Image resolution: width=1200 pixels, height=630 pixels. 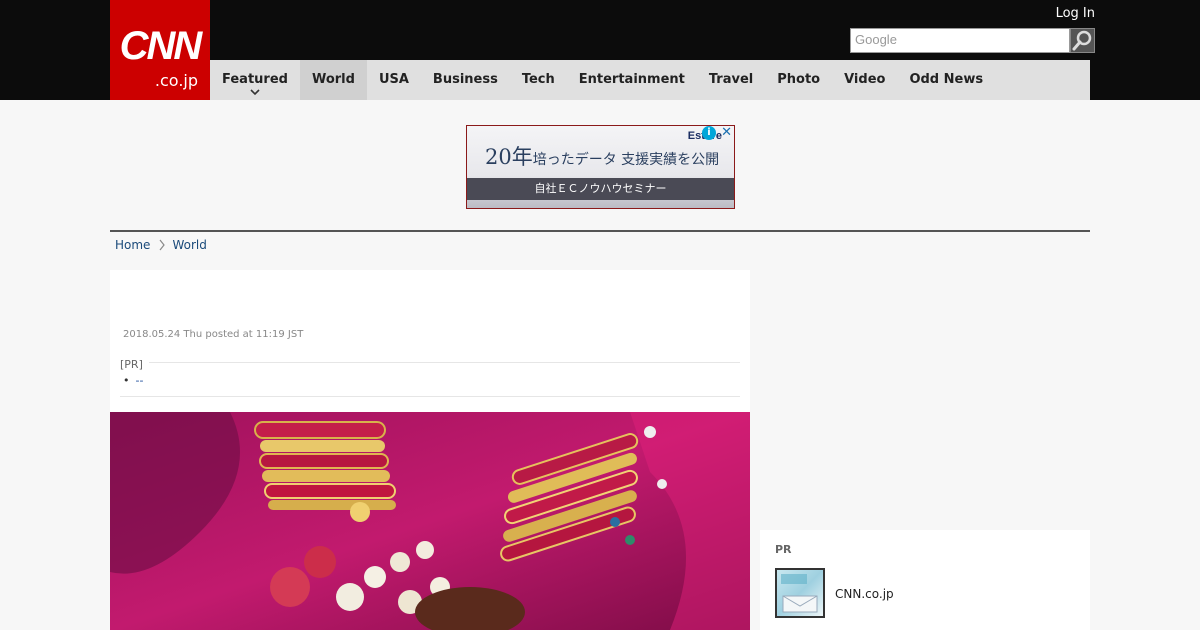 I want to click on login-link: Log In, so click(x=1075, y=13).